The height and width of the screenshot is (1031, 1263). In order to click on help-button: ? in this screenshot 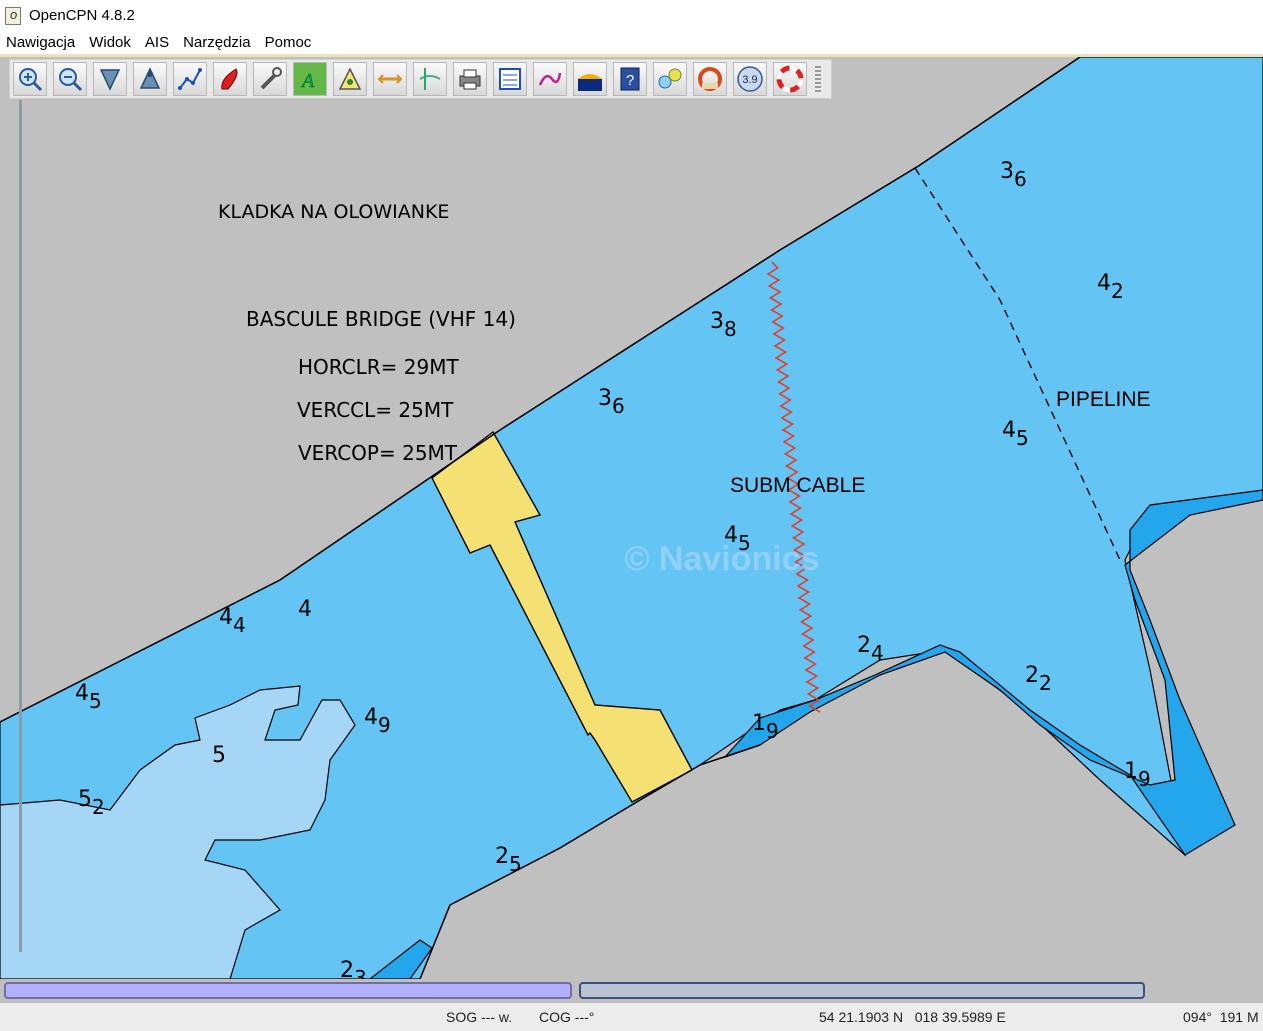, I will do `click(630, 79)`.